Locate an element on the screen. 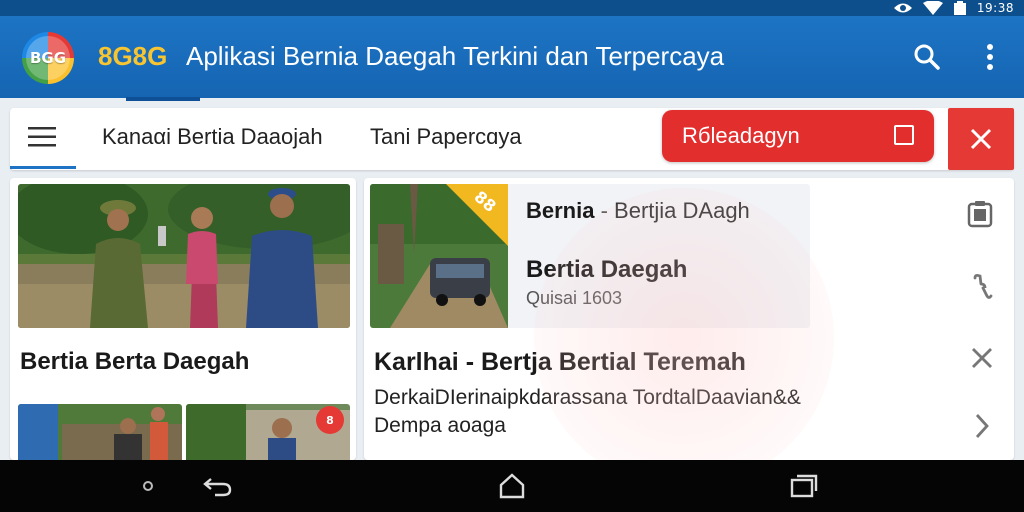  app-logo-inner: BGG is located at coordinates (48, 58).